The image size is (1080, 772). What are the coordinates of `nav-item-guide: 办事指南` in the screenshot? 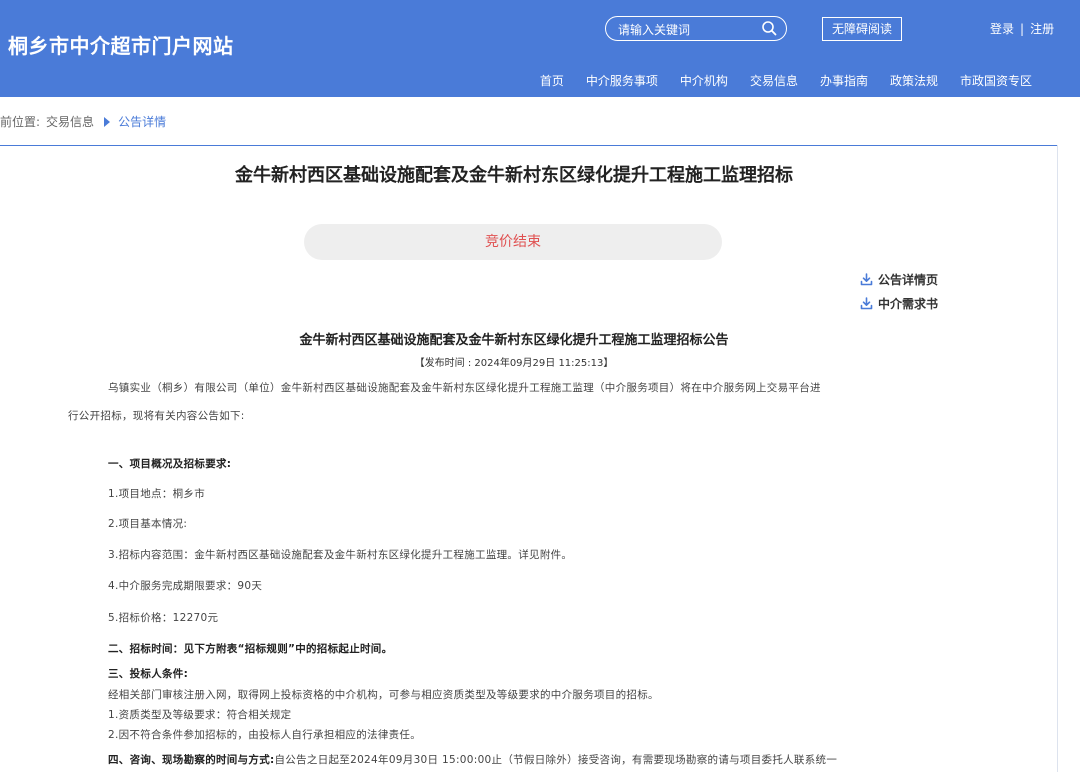 It's located at (844, 81).